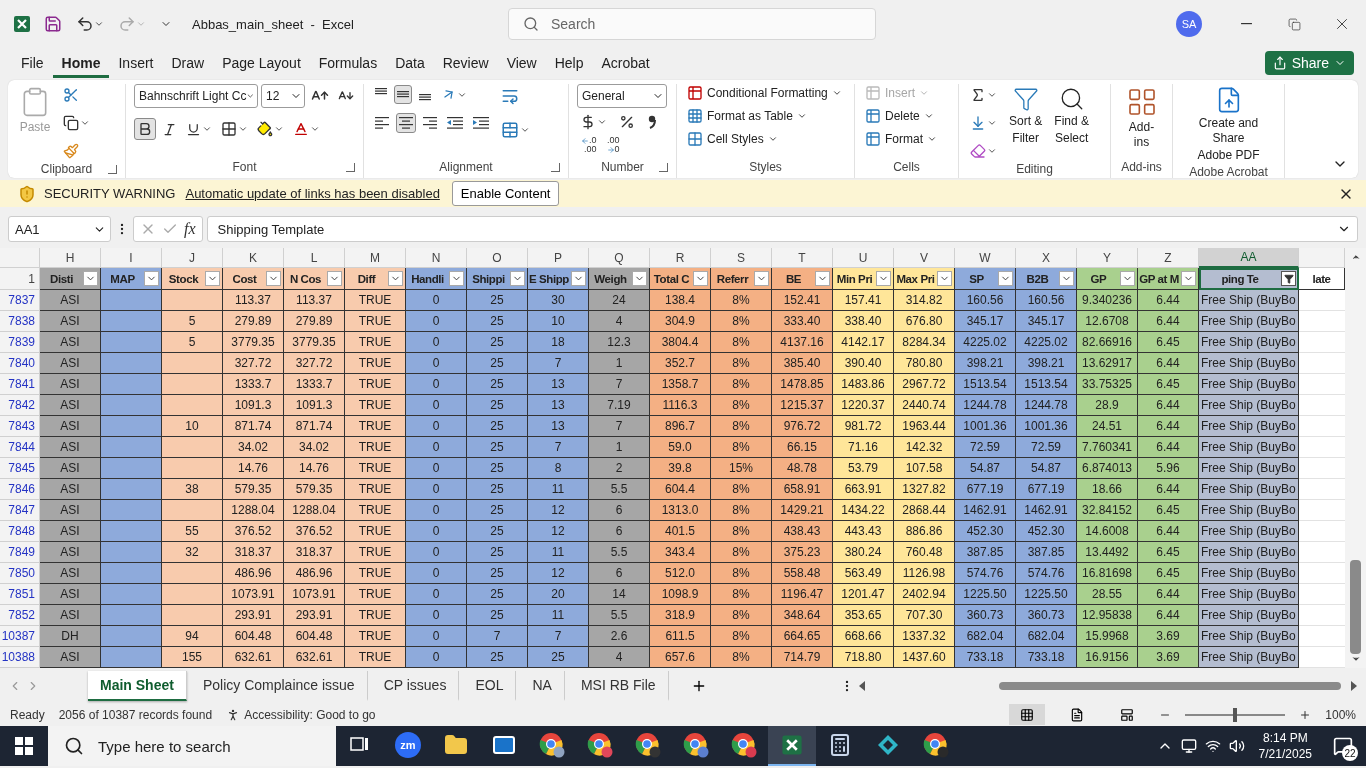  I want to click on taskbar-app-button: zm, so click(408, 746).